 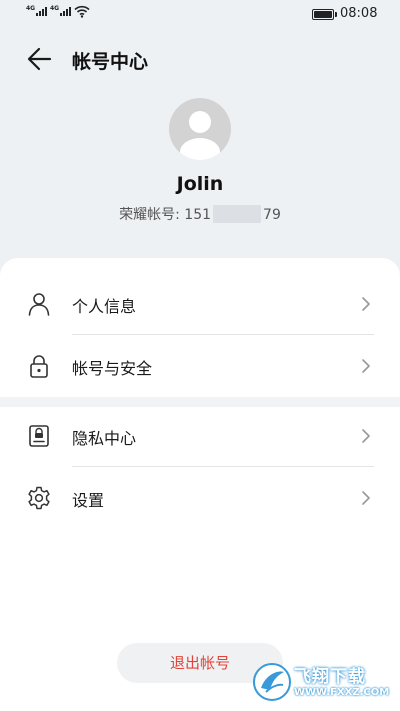 I want to click on default-avatar-icon, so click(x=200, y=135).